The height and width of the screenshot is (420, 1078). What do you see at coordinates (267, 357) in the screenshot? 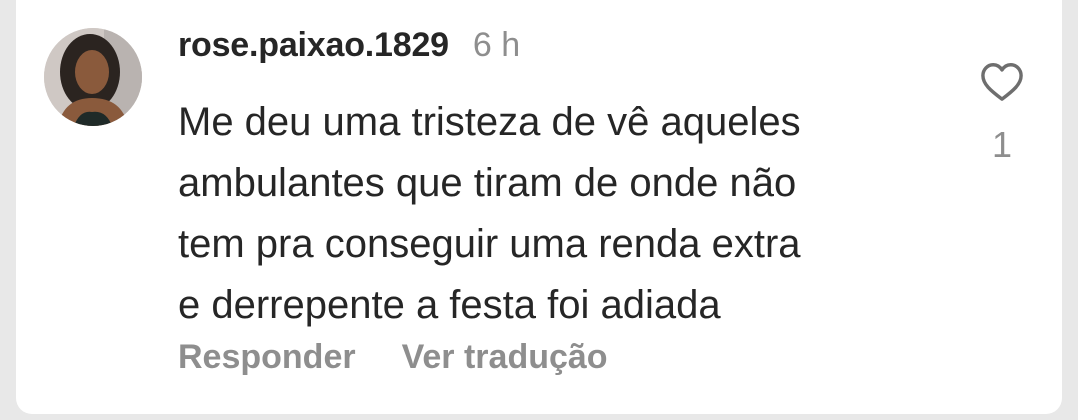
I see `reply-button: Responder` at bounding box center [267, 357].